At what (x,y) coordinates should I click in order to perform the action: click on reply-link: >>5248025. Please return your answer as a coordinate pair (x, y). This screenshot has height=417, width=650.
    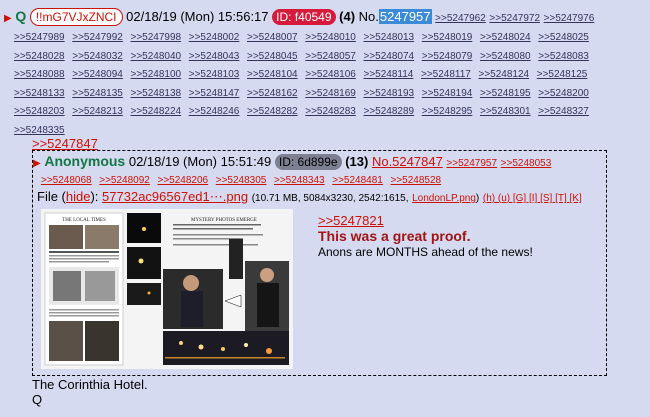
    Looking at the image, I should click on (563, 38).